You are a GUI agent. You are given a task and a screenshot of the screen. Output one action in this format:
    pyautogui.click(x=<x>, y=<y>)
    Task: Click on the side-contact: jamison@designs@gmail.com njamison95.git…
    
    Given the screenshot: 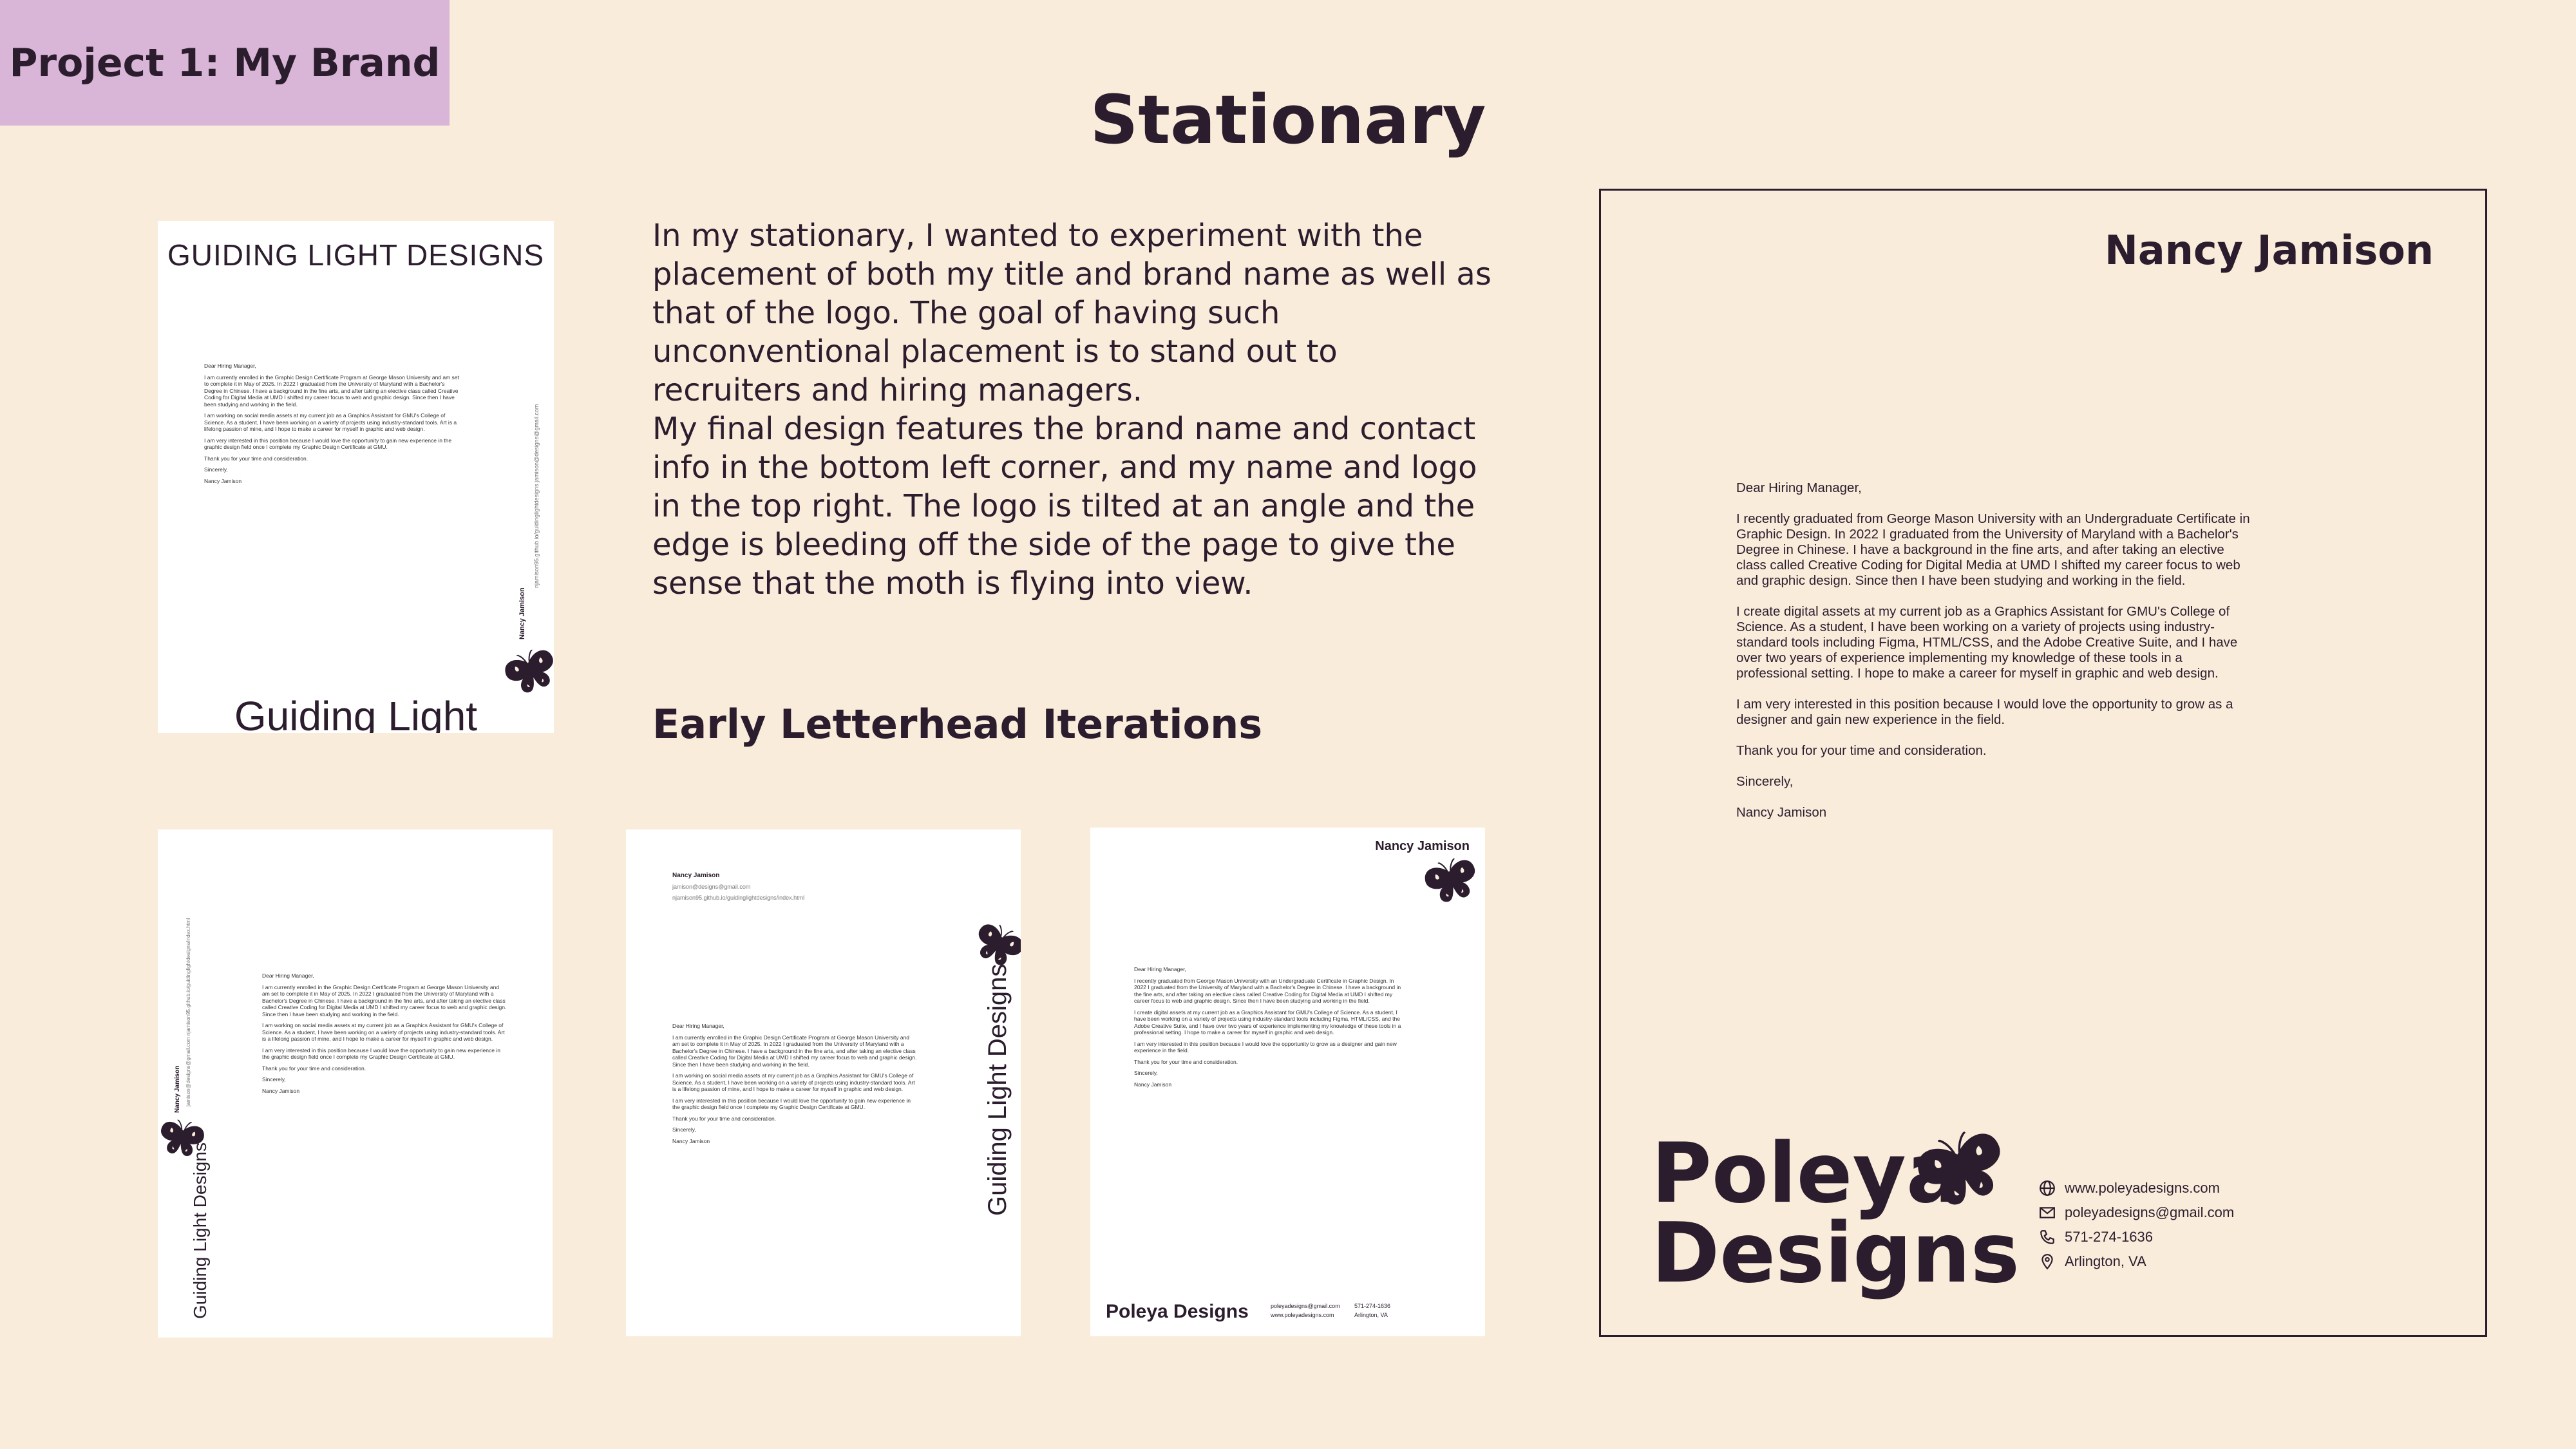 What is the action you would take?
    pyautogui.click(x=188, y=1012)
    